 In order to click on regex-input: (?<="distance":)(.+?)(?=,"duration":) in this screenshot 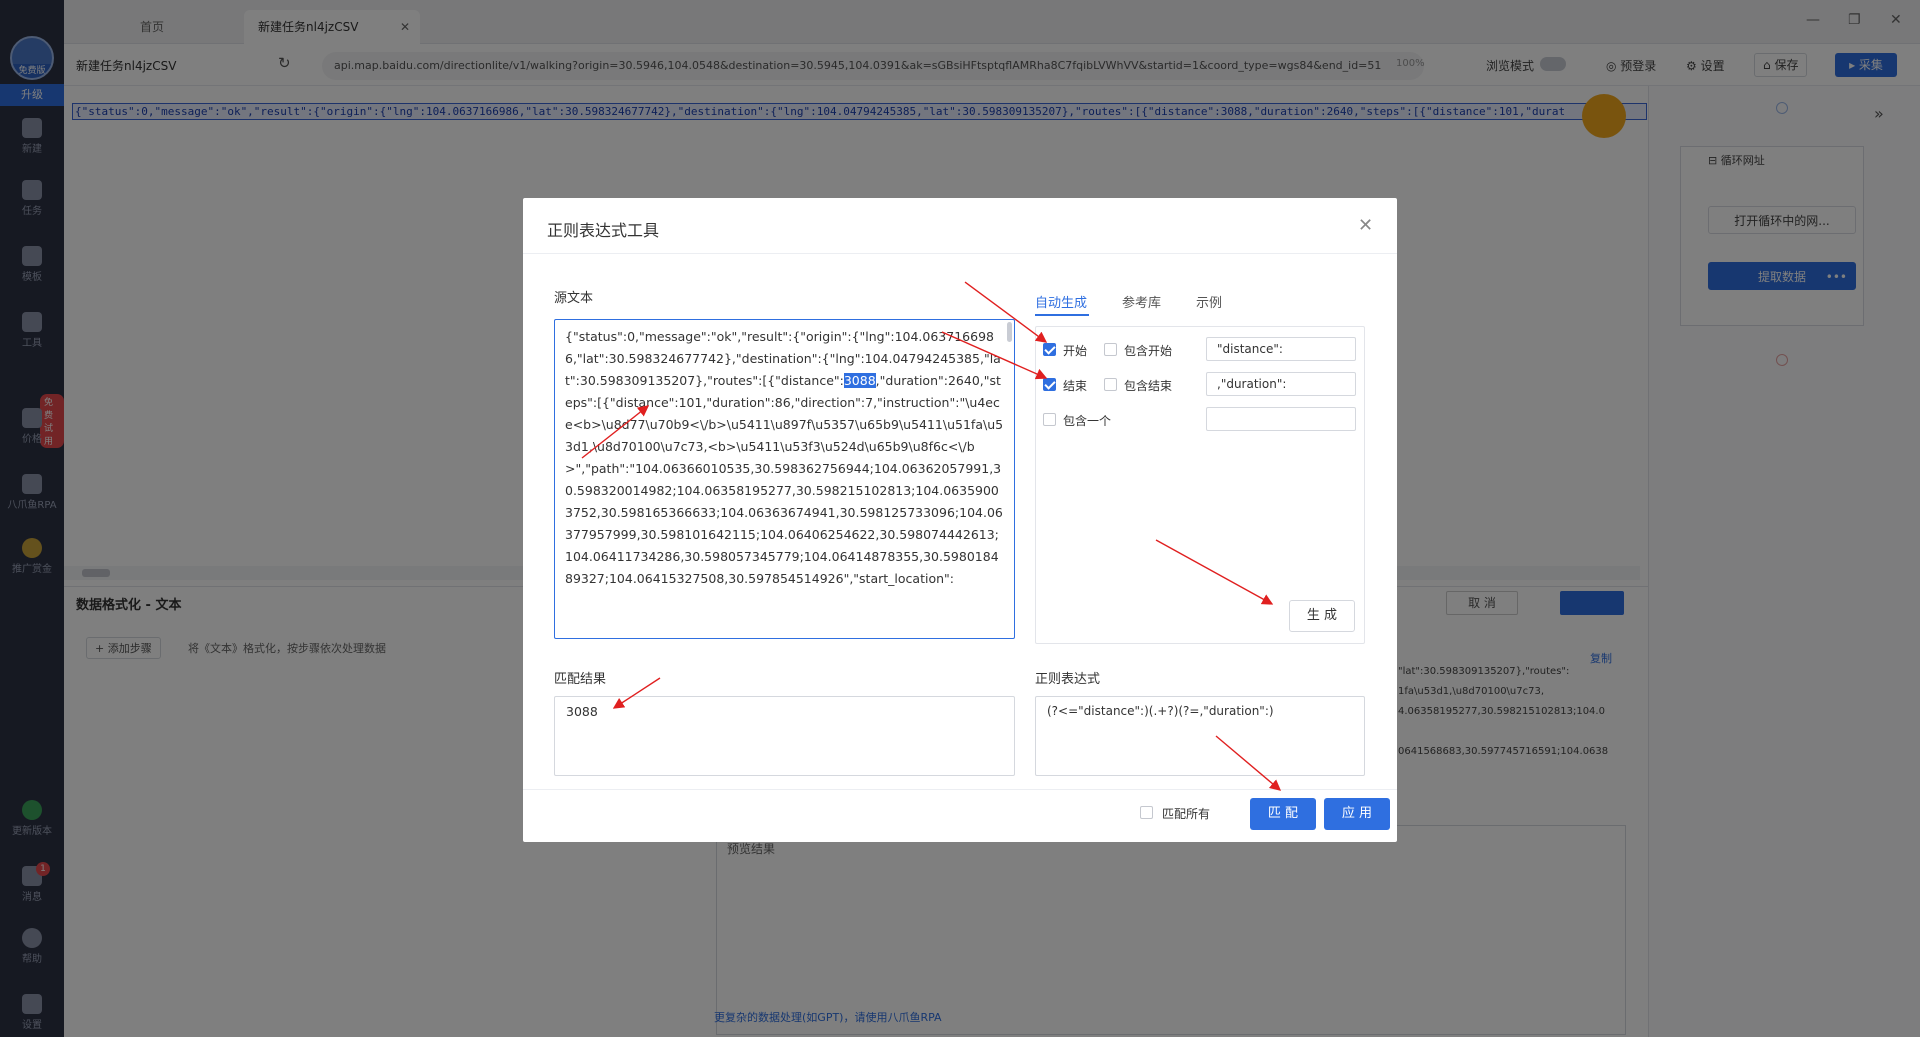, I will do `click(1200, 736)`.